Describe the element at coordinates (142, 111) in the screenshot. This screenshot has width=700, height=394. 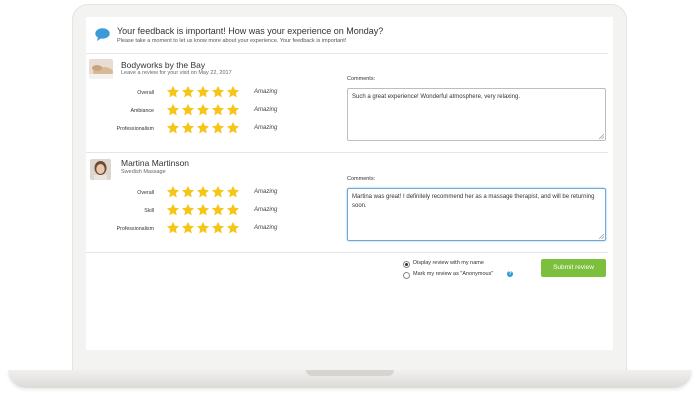
I see `rating-label: Ambiance` at that location.